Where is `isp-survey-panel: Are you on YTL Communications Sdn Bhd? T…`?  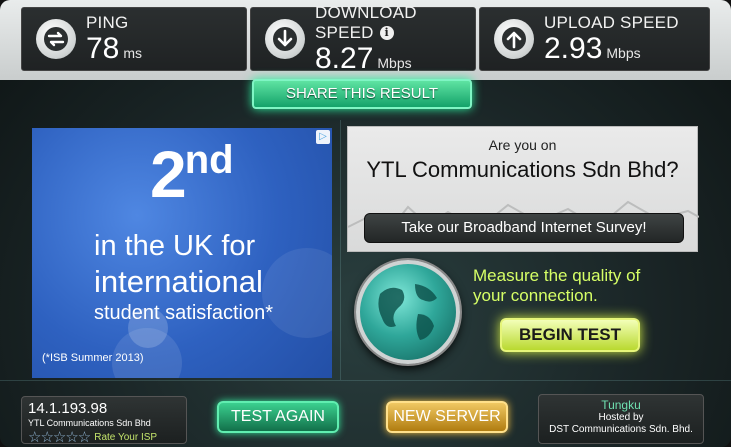
isp-survey-panel: Are you on YTL Communications Sdn Bhd? T… is located at coordinates (523, 189).